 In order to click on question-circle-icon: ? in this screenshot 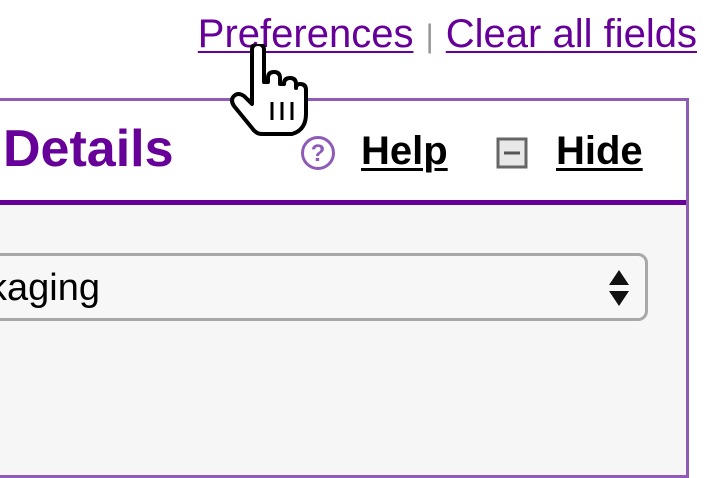, I will do `click(318, 153)`.